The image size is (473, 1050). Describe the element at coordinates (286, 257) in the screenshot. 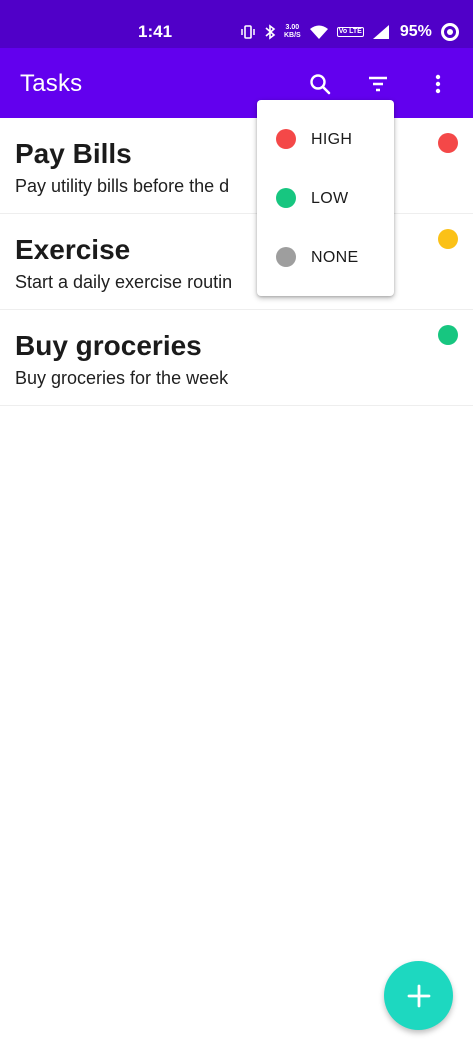

I see `priority-none-dot` at that location.